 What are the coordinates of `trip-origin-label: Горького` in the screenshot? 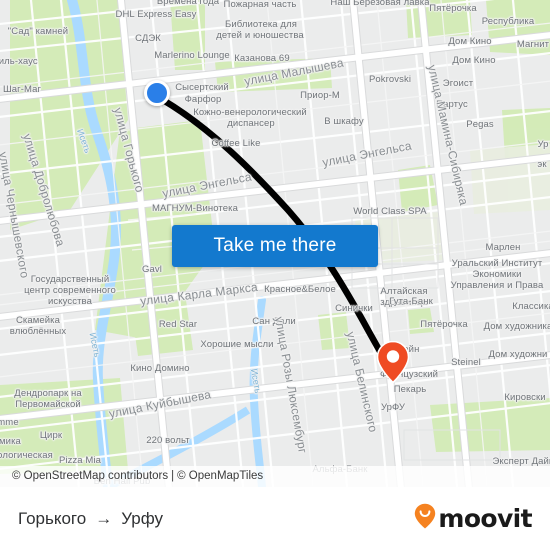 It's located at (52, 518).